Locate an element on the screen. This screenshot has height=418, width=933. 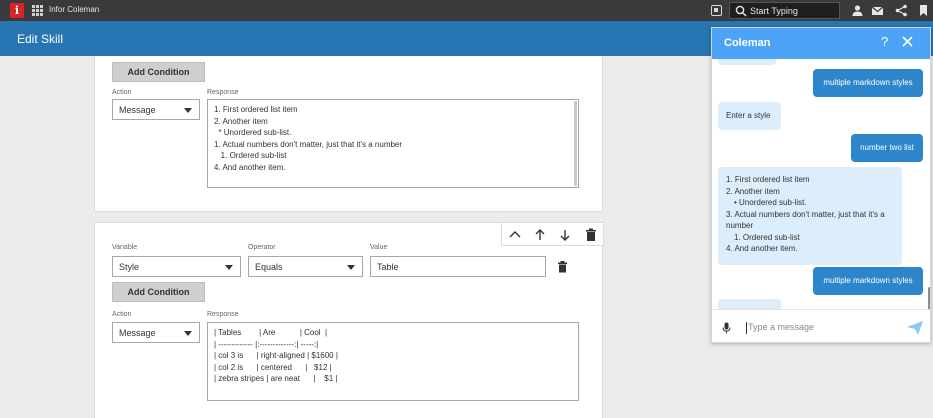
chevron-up-icon is located at coordinates (515, 235).